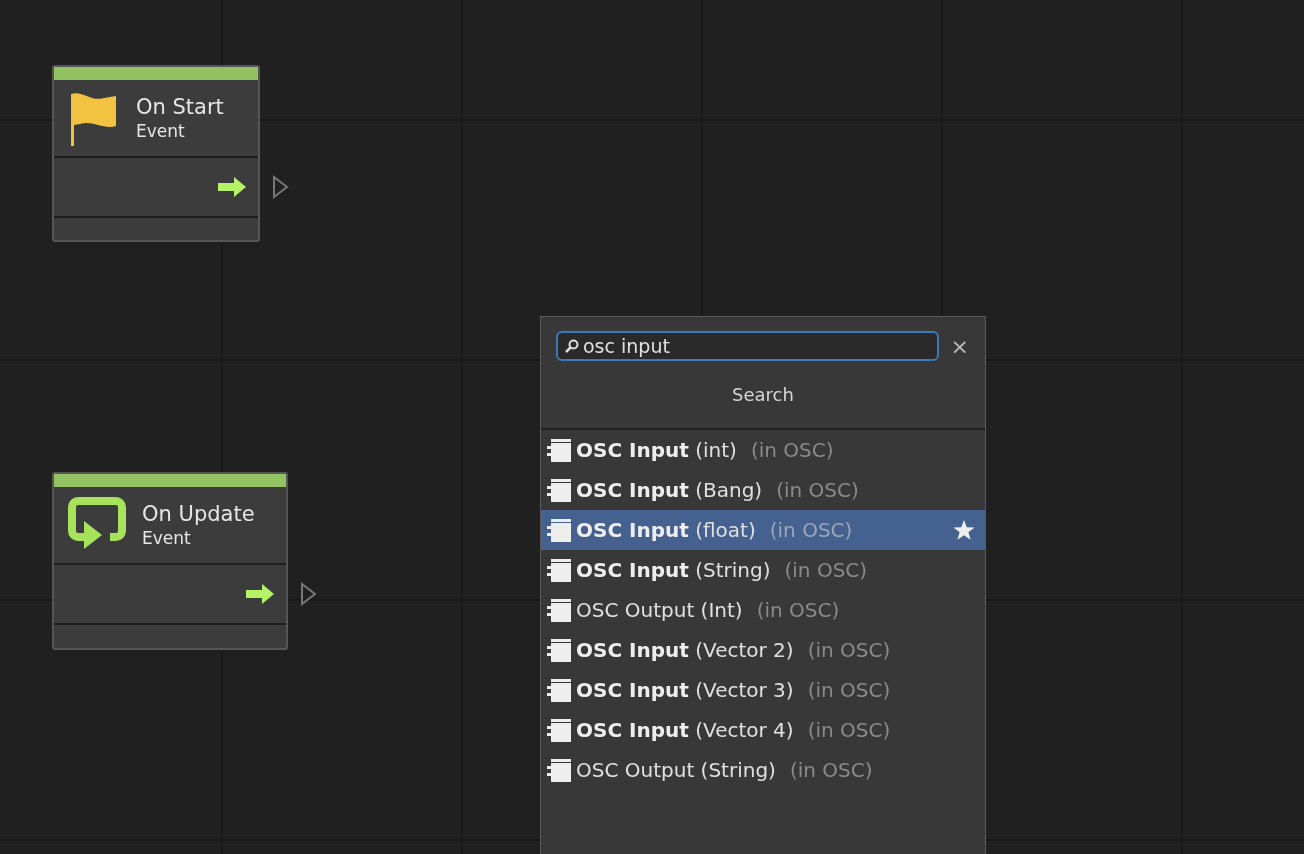  I want to click on search-icon, so click(572, 346).